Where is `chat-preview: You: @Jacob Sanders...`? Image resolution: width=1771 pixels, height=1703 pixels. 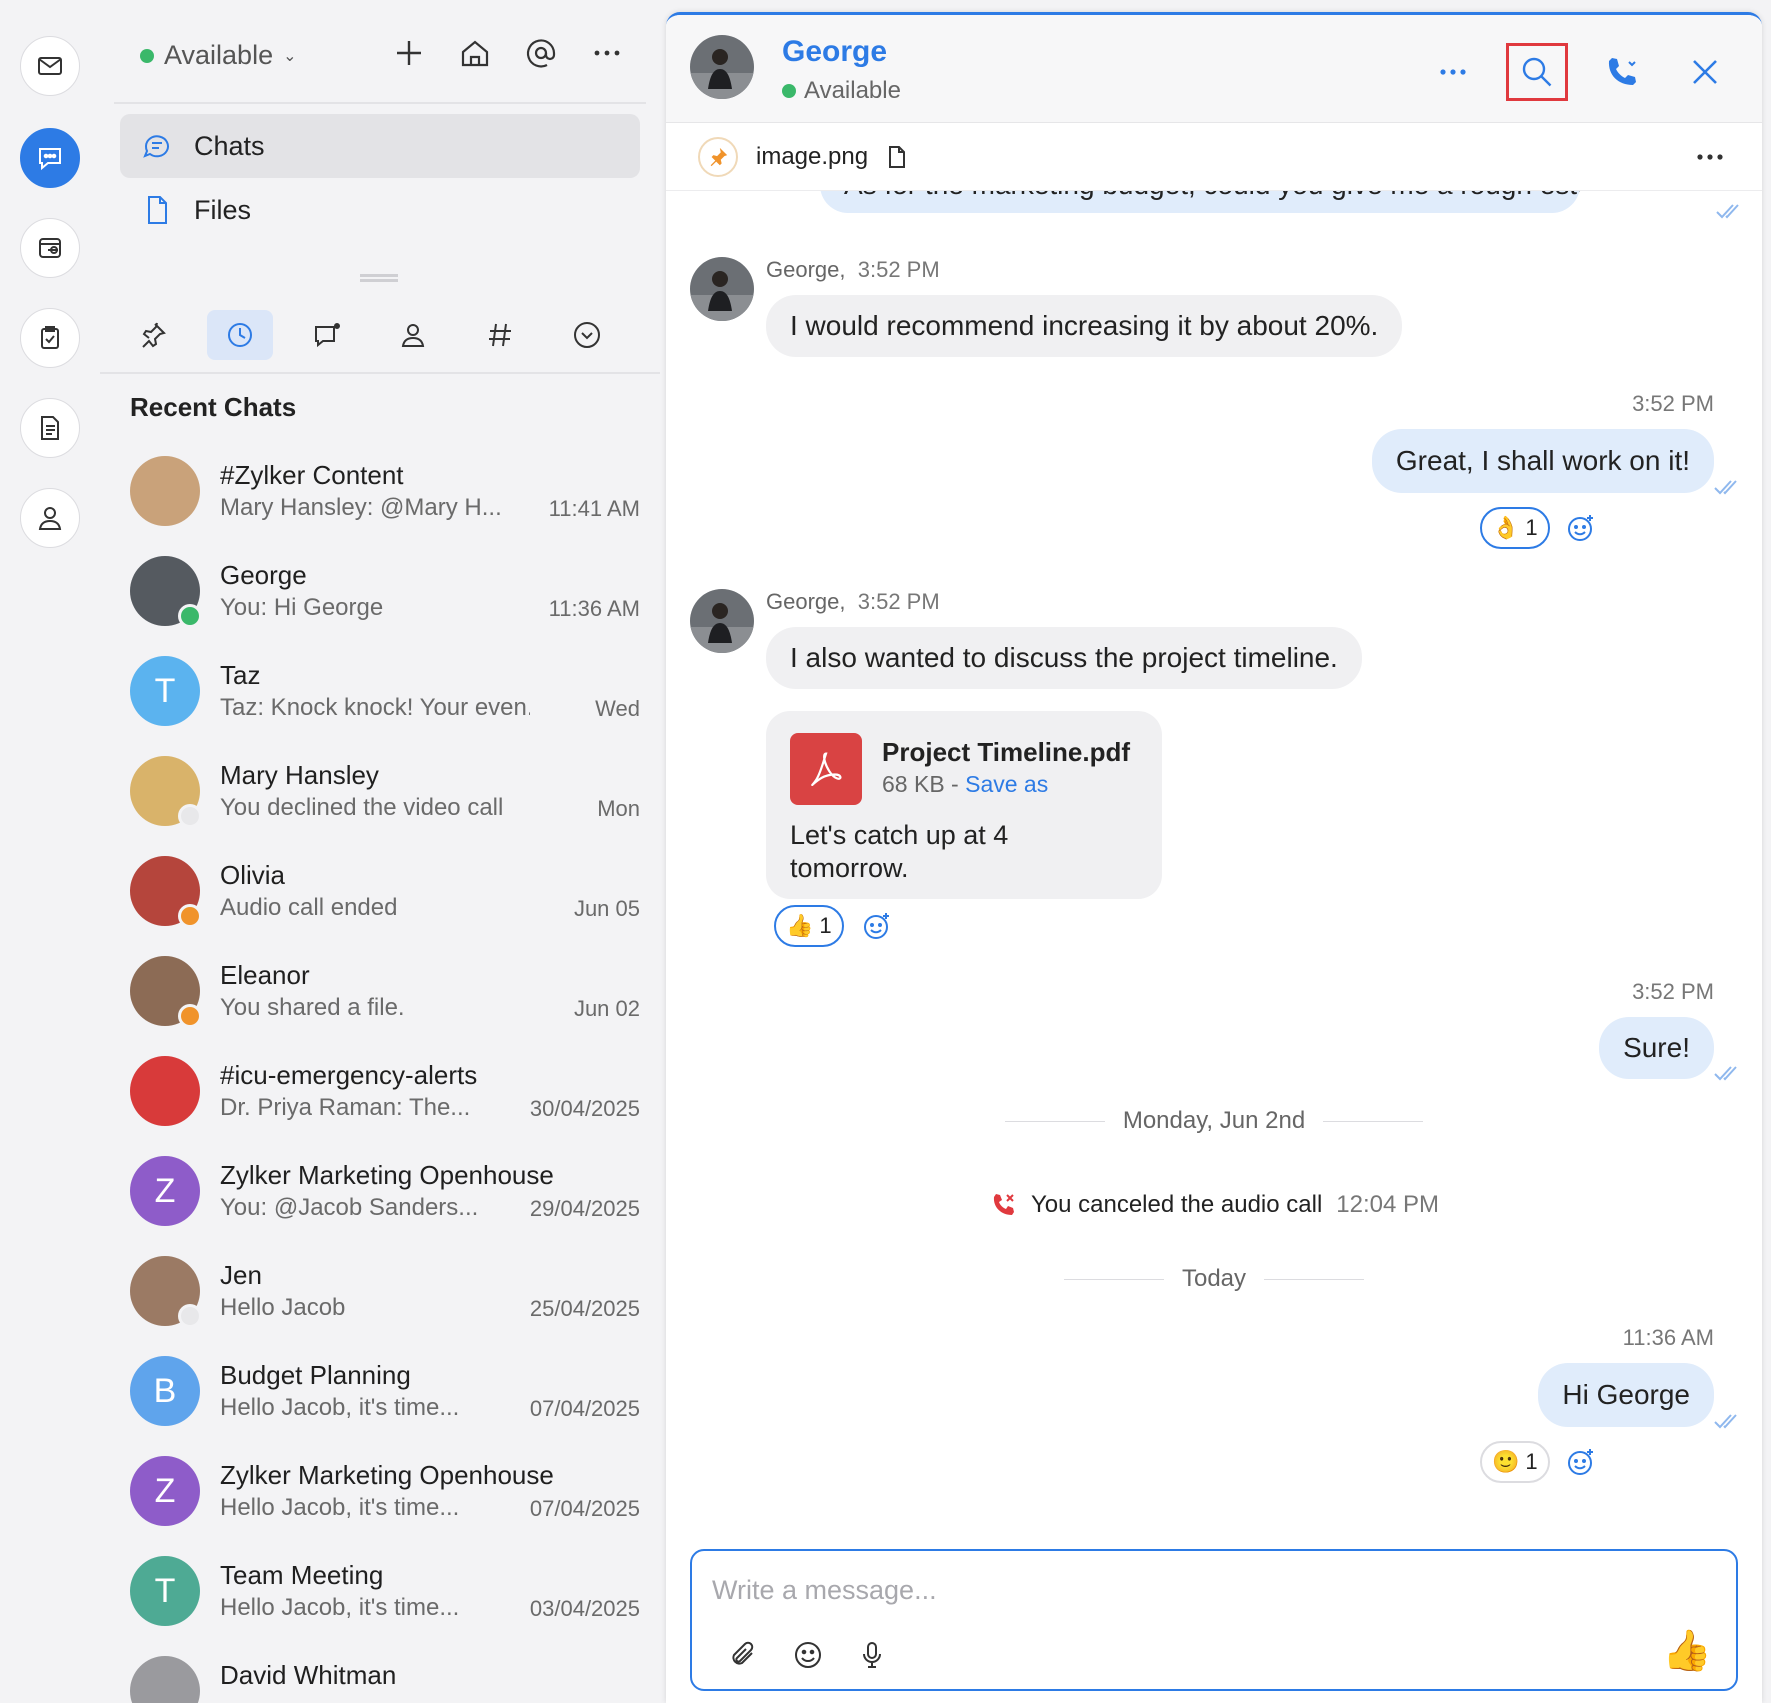
chat-preview: You: @Jacob Sanders... is located at coordinates (349, 1207).